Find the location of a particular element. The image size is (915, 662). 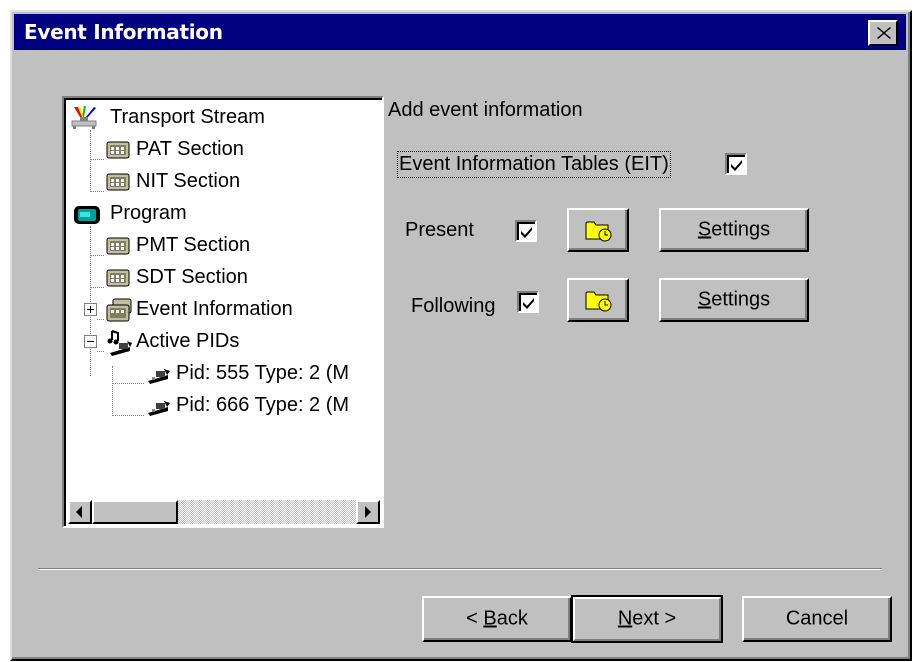

eit-checkbox-label: Event Information Tables (EIT) is located at coordinates (534, 164).